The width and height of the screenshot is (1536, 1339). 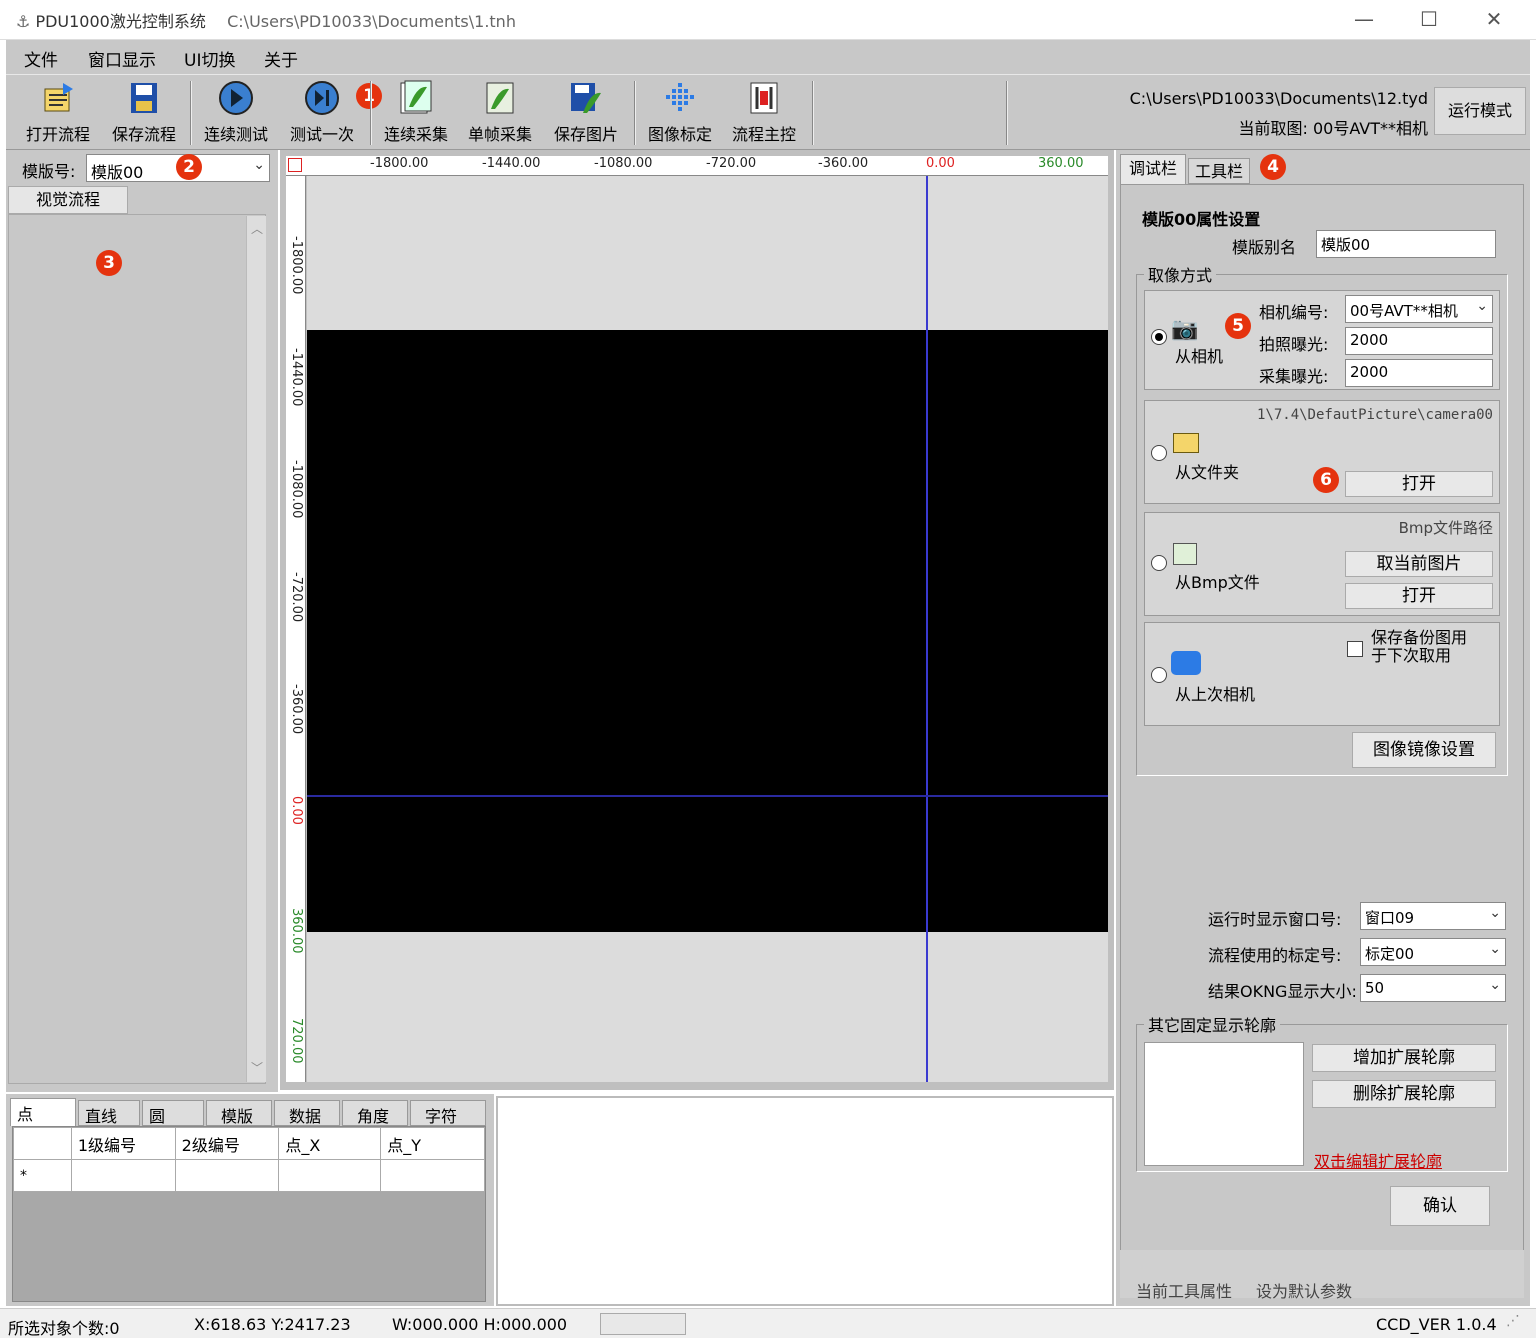 I want to click on take-current-image-button: 取当前图片, so click(x=1419, y=564).